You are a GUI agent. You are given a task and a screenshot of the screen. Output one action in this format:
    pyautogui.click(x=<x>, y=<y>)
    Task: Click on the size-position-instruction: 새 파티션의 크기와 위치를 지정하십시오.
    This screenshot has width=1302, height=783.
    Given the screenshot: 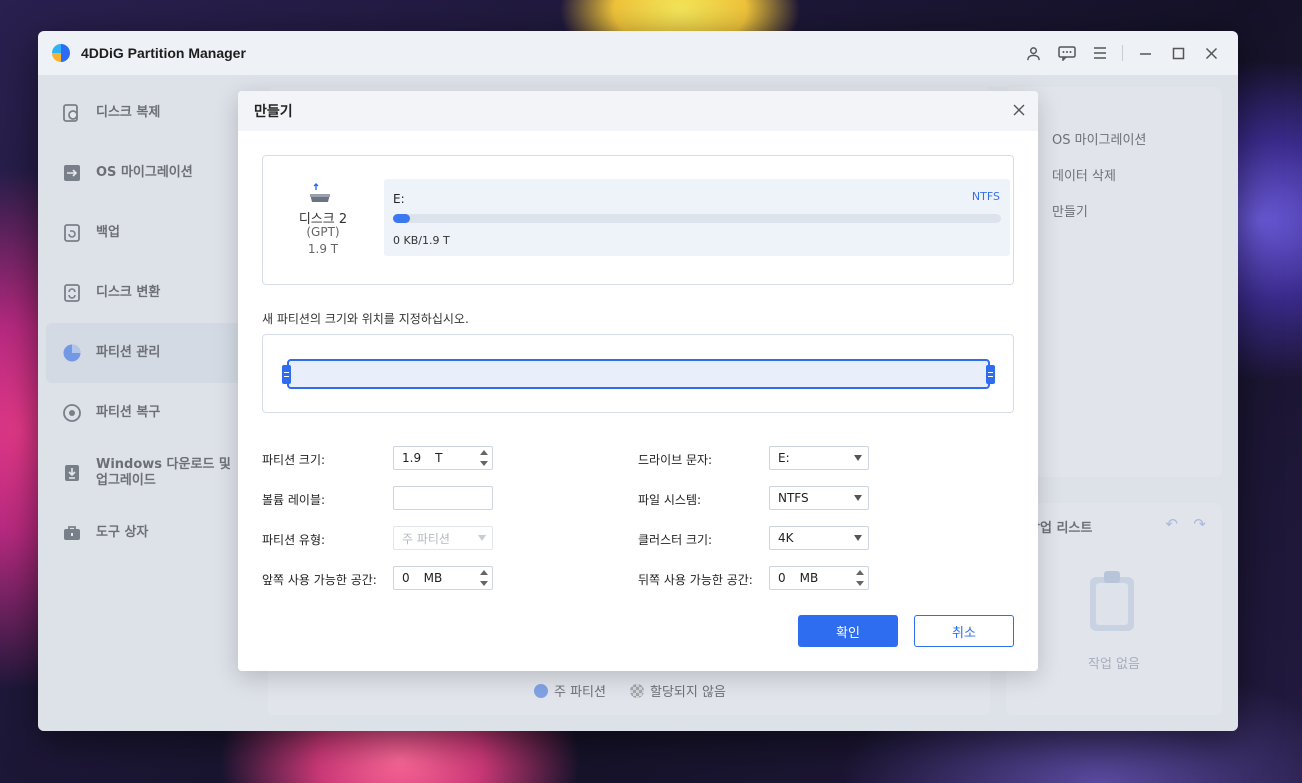 What is the action you would take?
    pyautogui.click(x=365, y=319)
    